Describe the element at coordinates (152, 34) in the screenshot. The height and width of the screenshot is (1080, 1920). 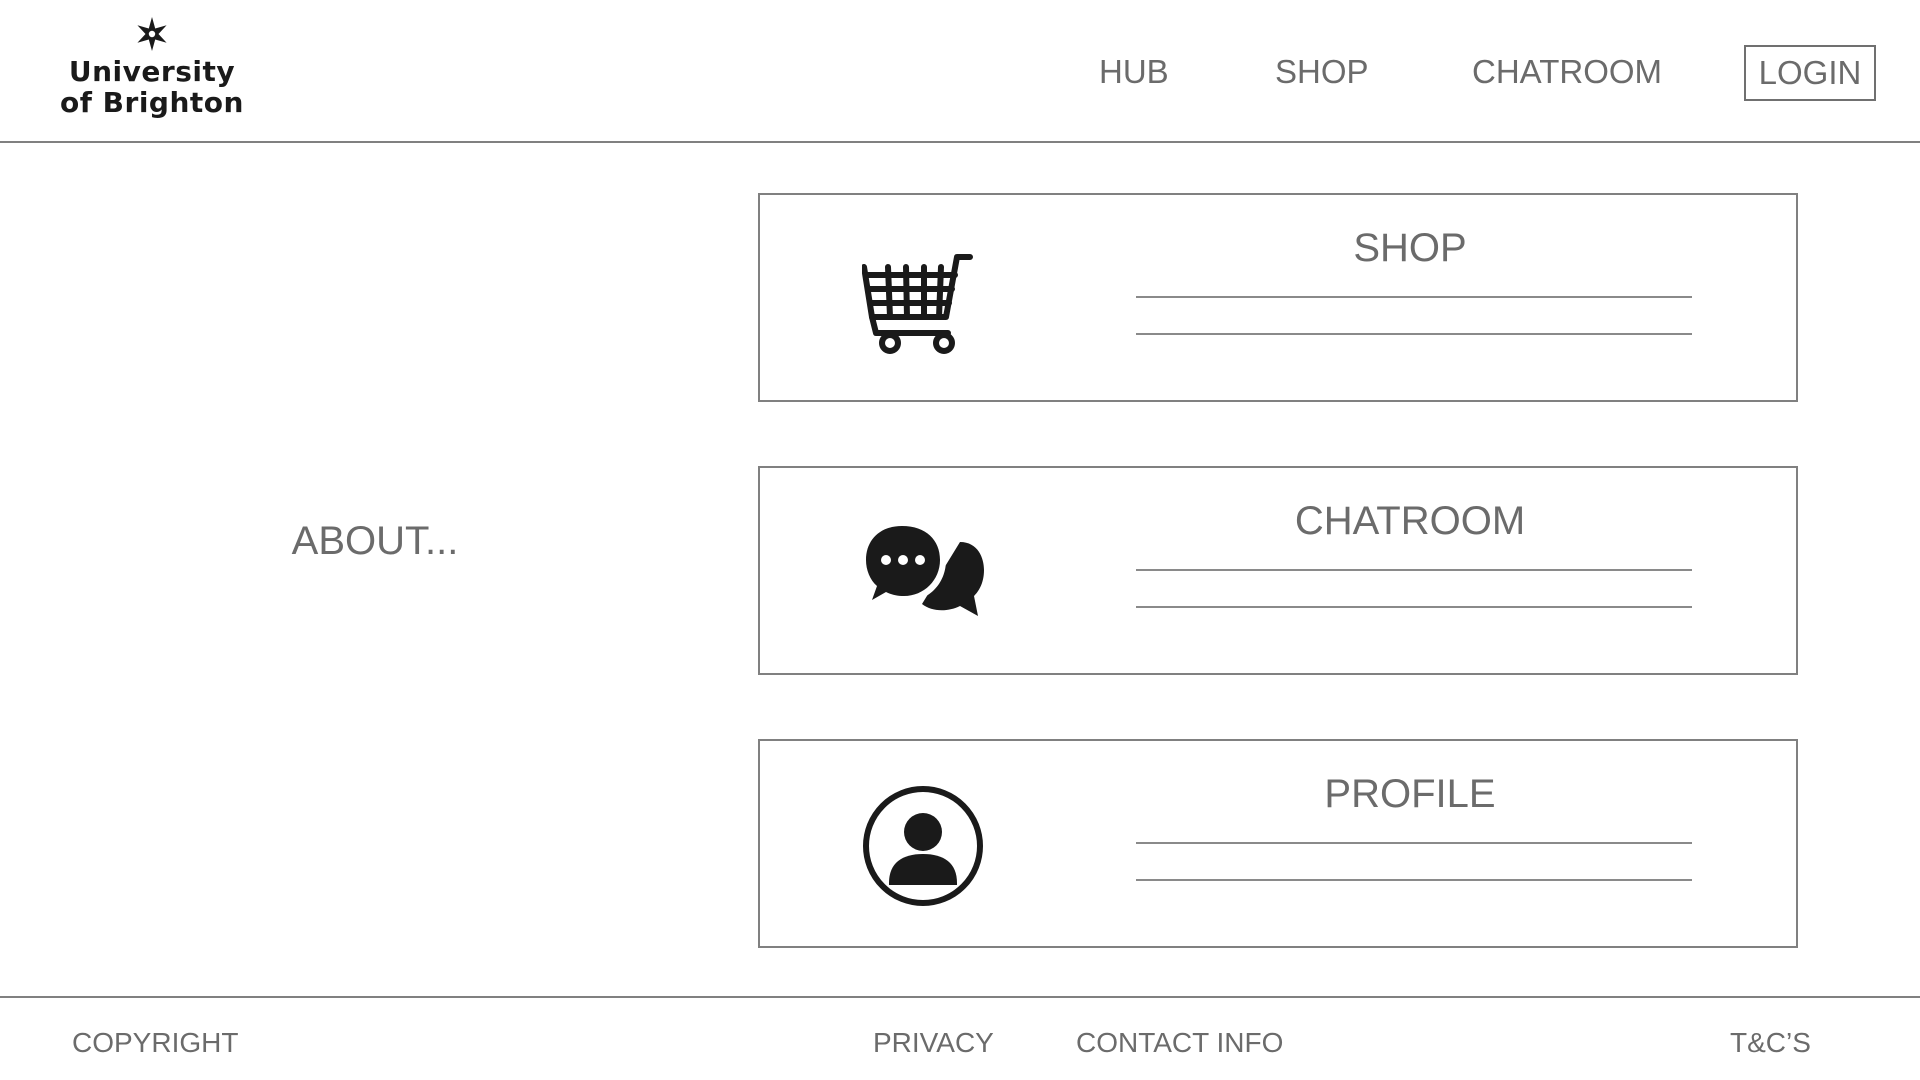
I see `star-emblem-icon` at that location.